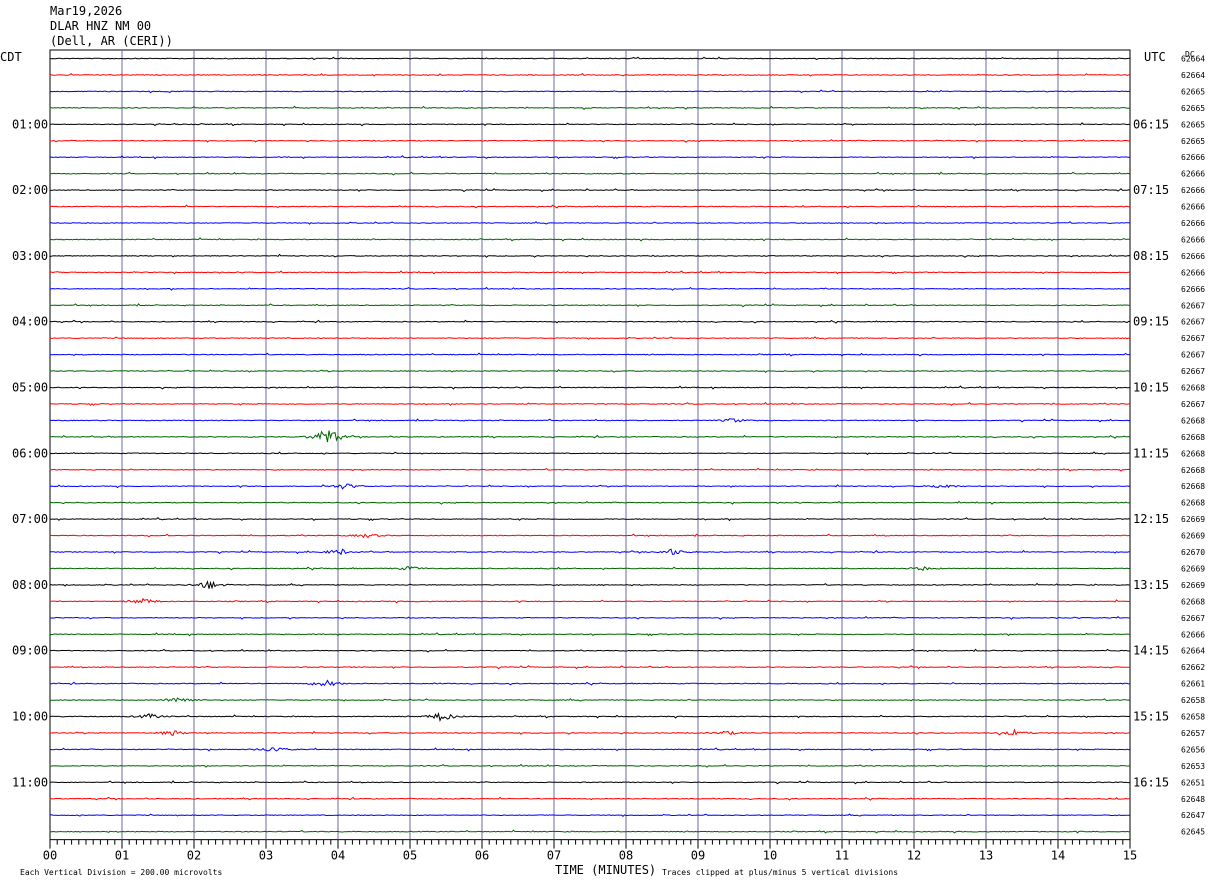 This screenshot has height=886, width=1210. What do you see at coordinates (30, 322) in the screenshot?
I see `left-time-label: 04:00` at bounding box center [30, 322].